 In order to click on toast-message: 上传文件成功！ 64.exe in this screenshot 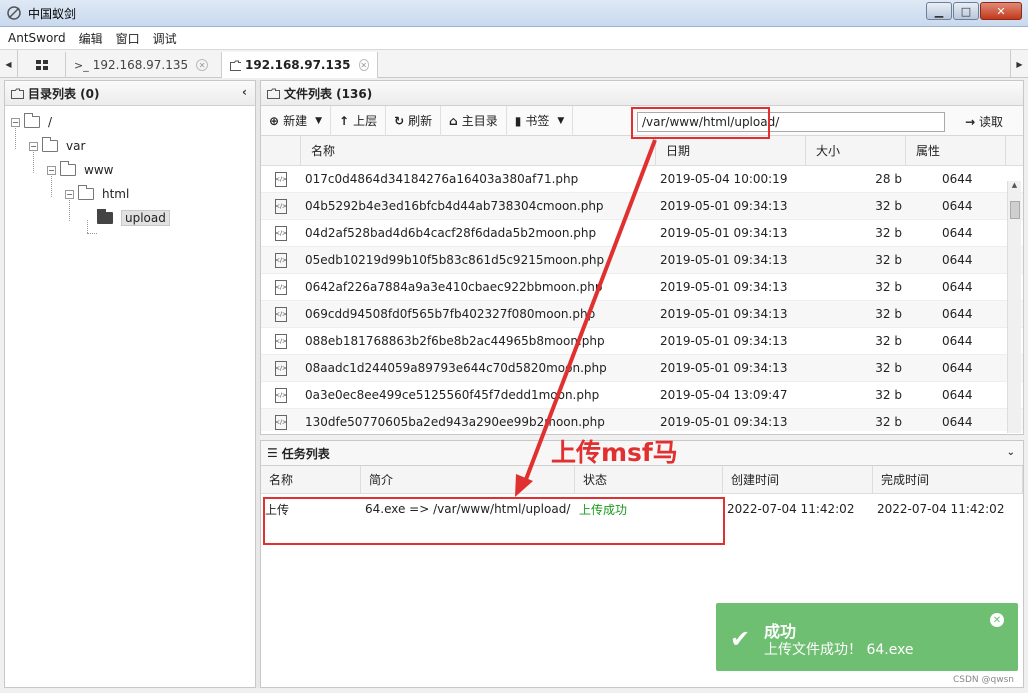, I will do `click(839, 650)`.